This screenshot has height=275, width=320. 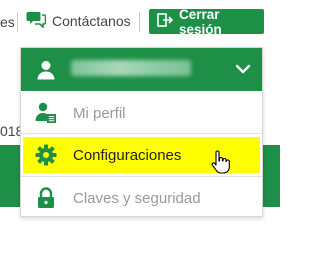 What do you see at coordinates (36, 21) in the screenshot?
I see `chat-icon` at bounding box center [36, 21].